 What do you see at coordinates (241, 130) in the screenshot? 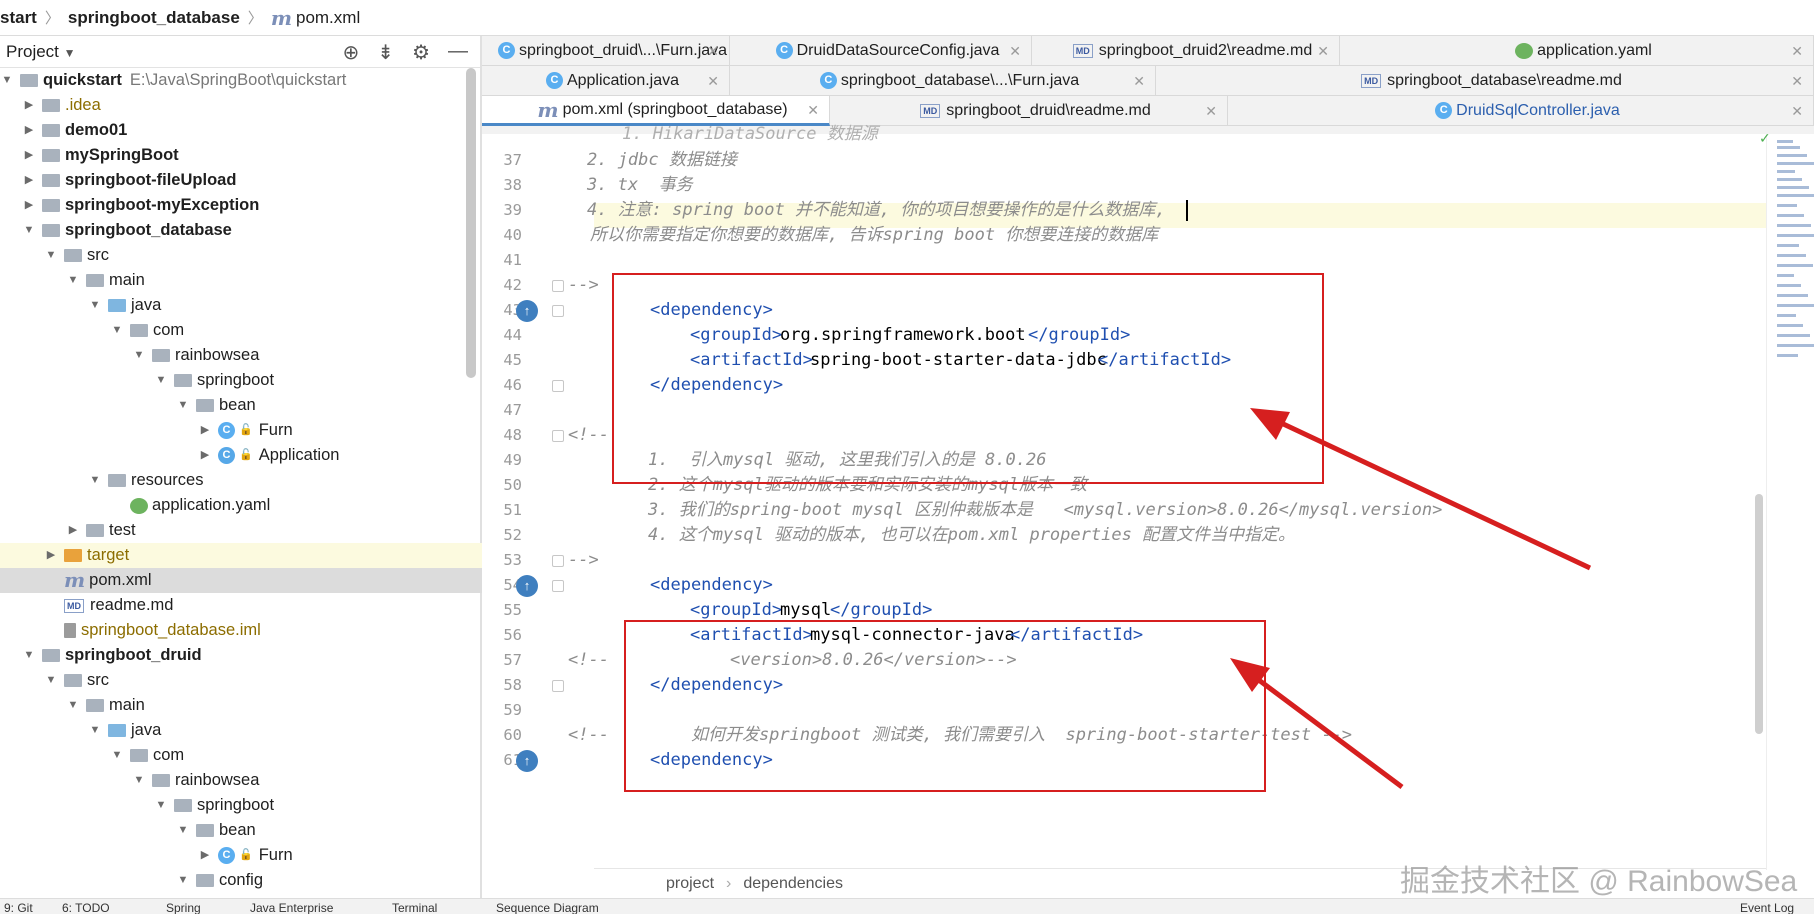
I see `tree-item: ▶ demo01` at bounding box center [241, 130].